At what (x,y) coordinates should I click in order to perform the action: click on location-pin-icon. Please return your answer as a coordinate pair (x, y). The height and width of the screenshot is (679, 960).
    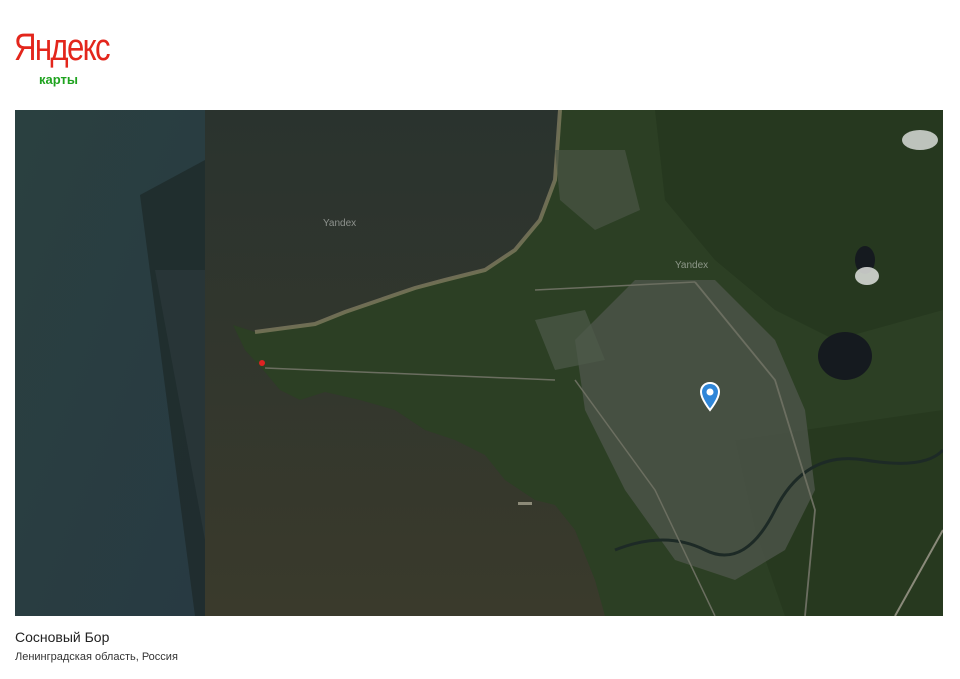
    Looking at the image, I should click on (710, 397).